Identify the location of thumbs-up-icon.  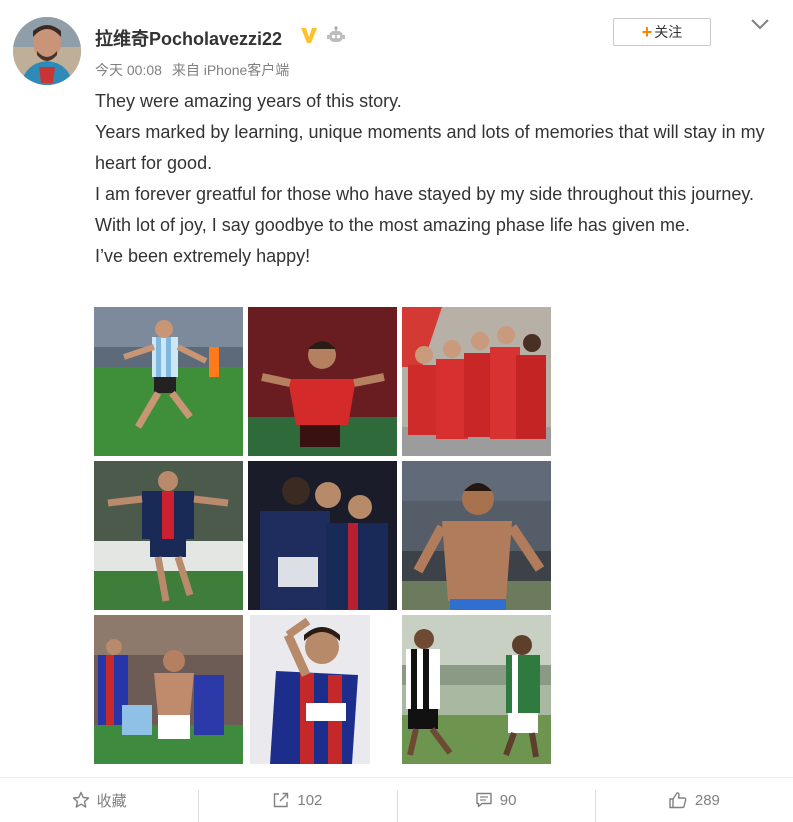
(678, 800).